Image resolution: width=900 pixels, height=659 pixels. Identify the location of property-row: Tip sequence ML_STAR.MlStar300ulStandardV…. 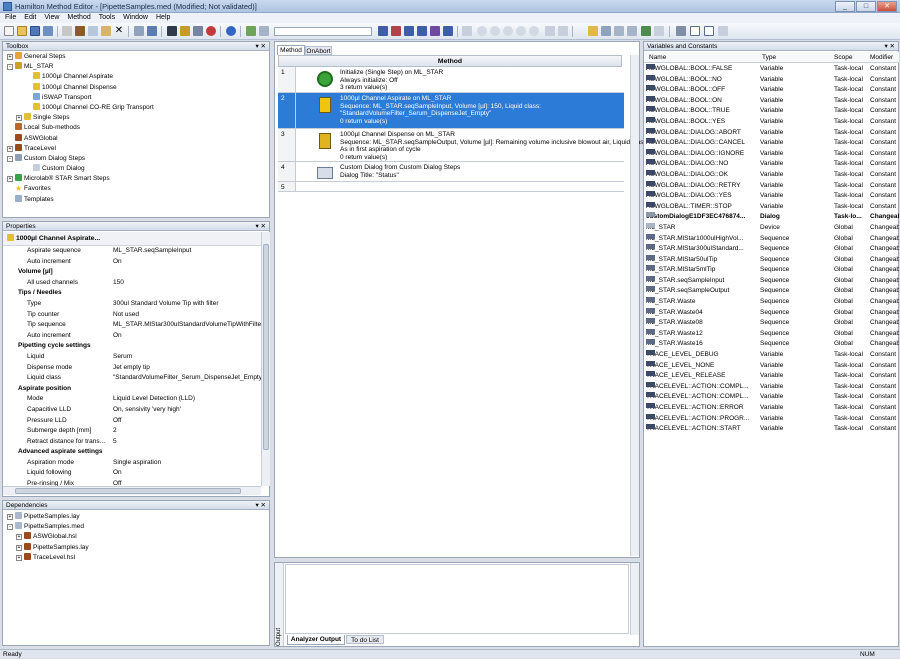
(132, 325).